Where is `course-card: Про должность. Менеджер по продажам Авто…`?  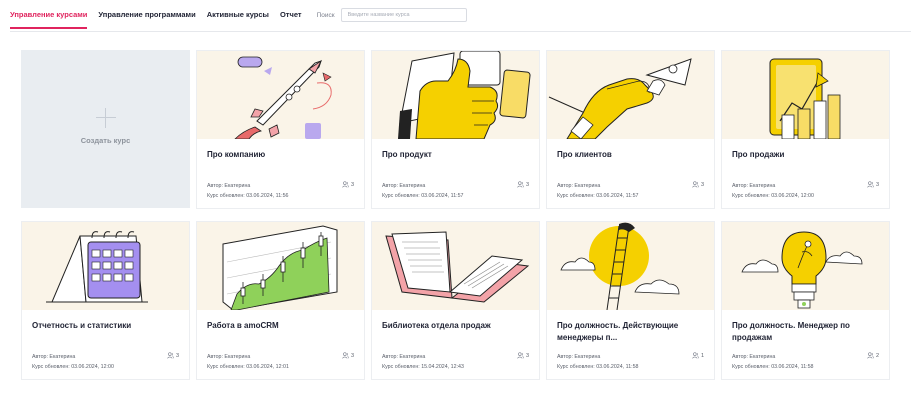 course-card: Про должность. Менеджер по продажам Авто… is located at coordinates (805, 300).